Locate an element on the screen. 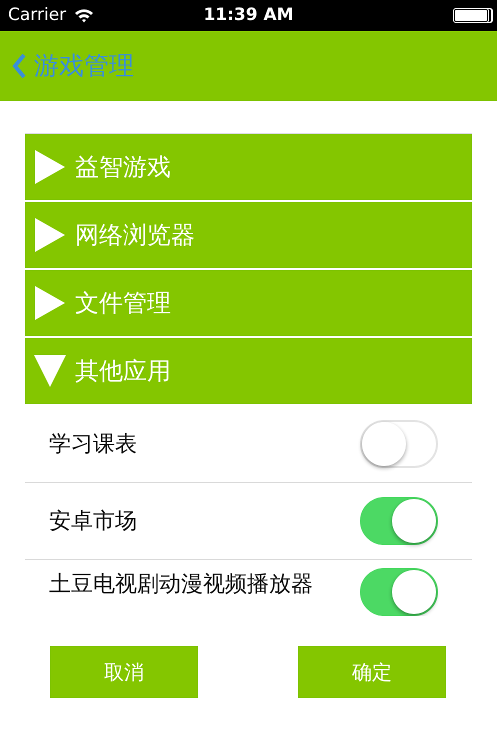 The image size is (497, 746). row-label: 学习课表 is located at coordinates (93, 444).